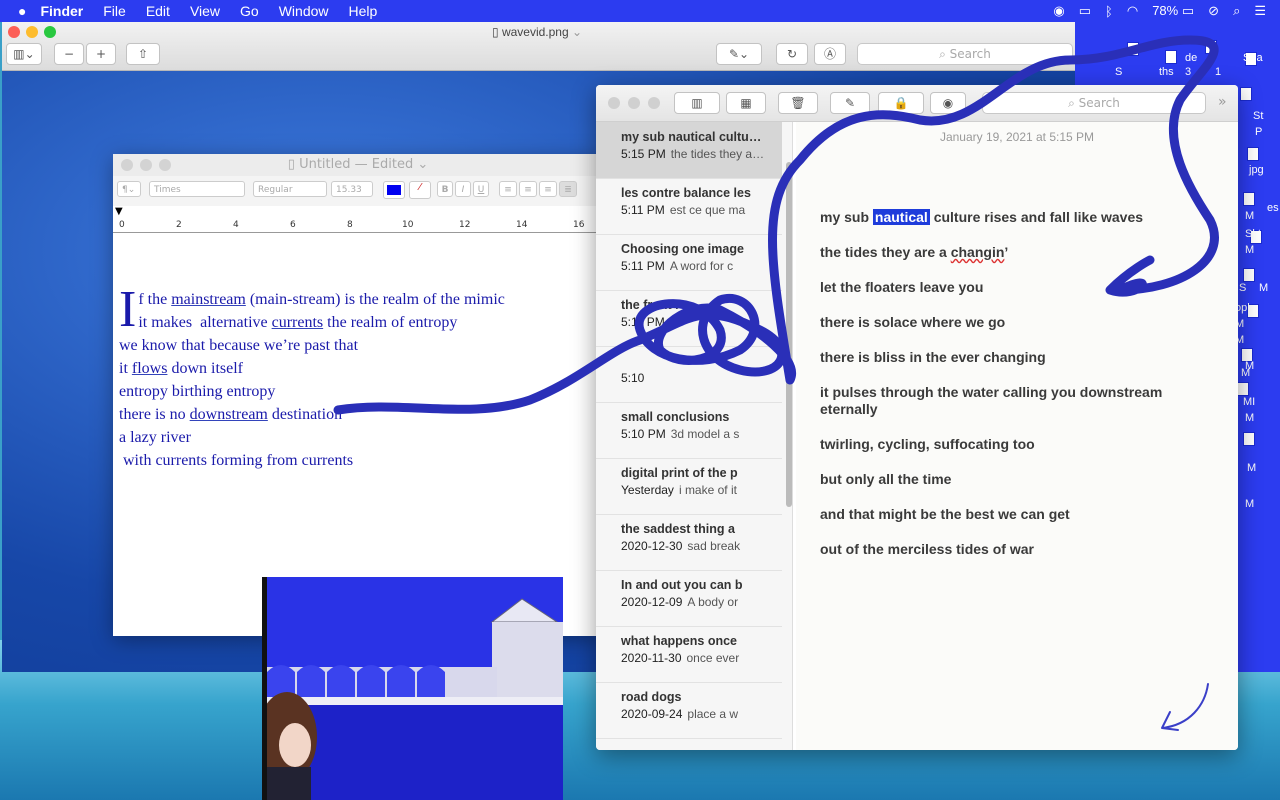  What do you see at coordinates (689, 374) in the screenshot?
I see `note-list-item: 5:10` at bounding box center [689, 374].